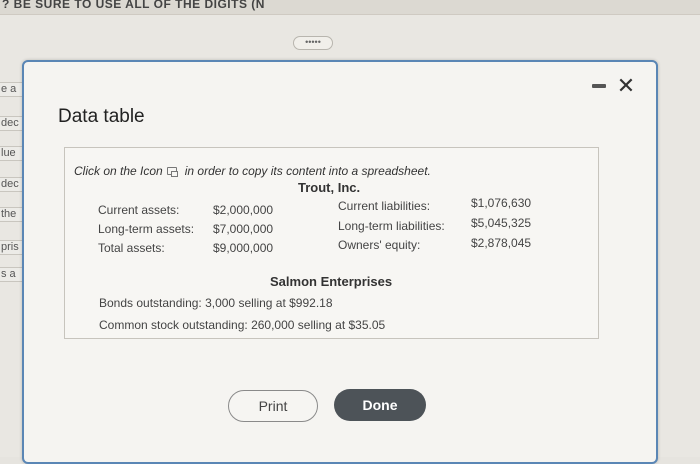 This screenshot has height=464, width=700. Describe the element at coordinates (146, 229) in the screenshot. I see `asset-label: Long-term assets:` at that location.